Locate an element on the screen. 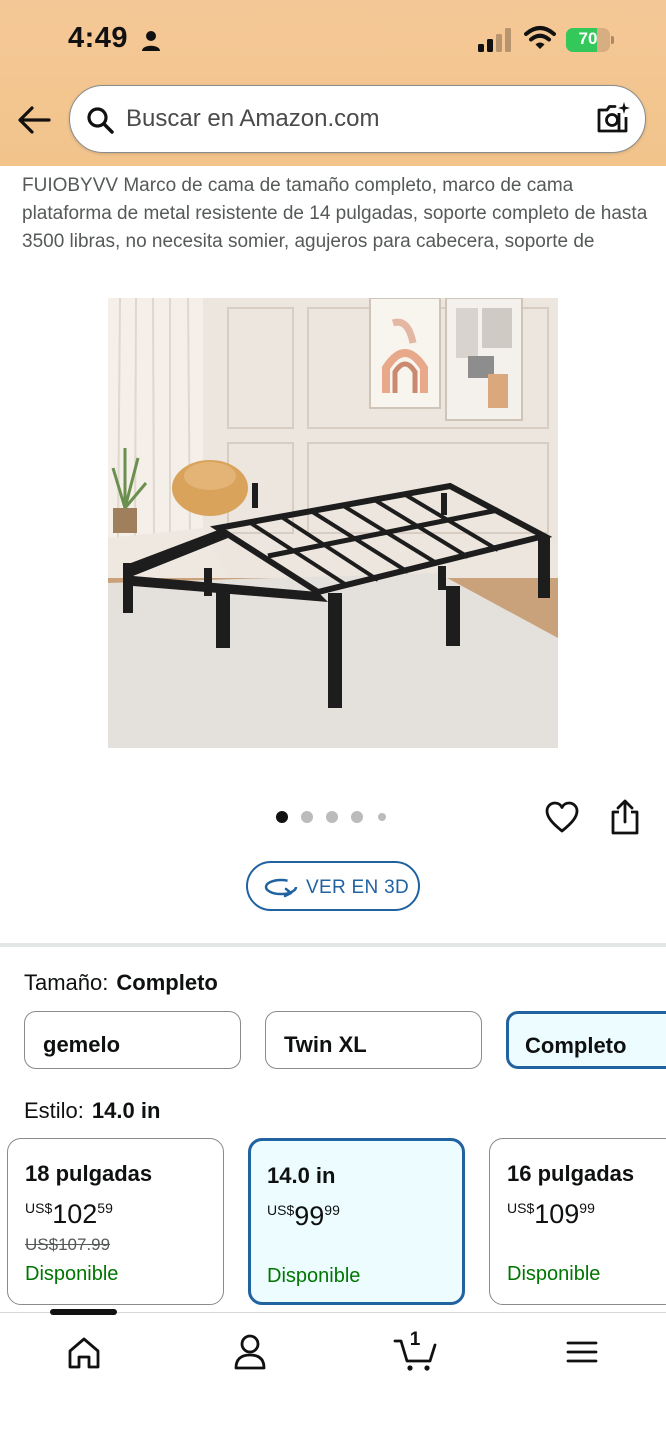 This screenshot has height=1440, width=666. app-header: 4:49 70 is located at coordinates (333, 83).